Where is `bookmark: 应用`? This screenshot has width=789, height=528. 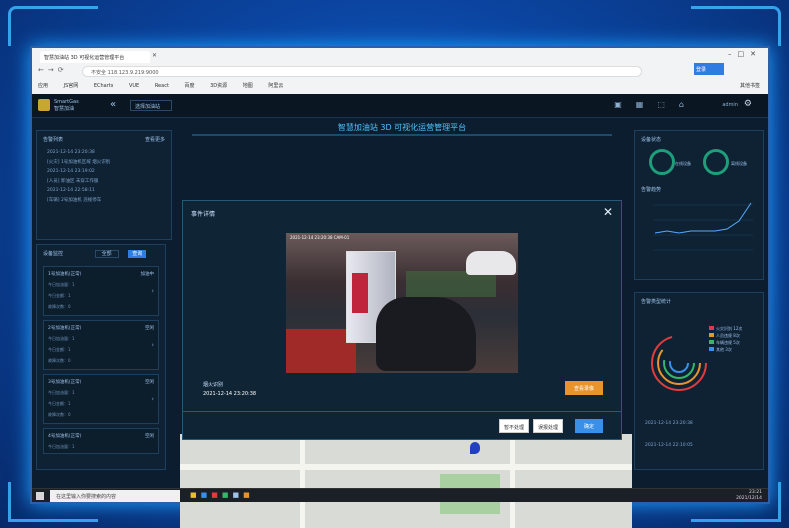 bookmark: 应用 is located at coordinates (43, 86).